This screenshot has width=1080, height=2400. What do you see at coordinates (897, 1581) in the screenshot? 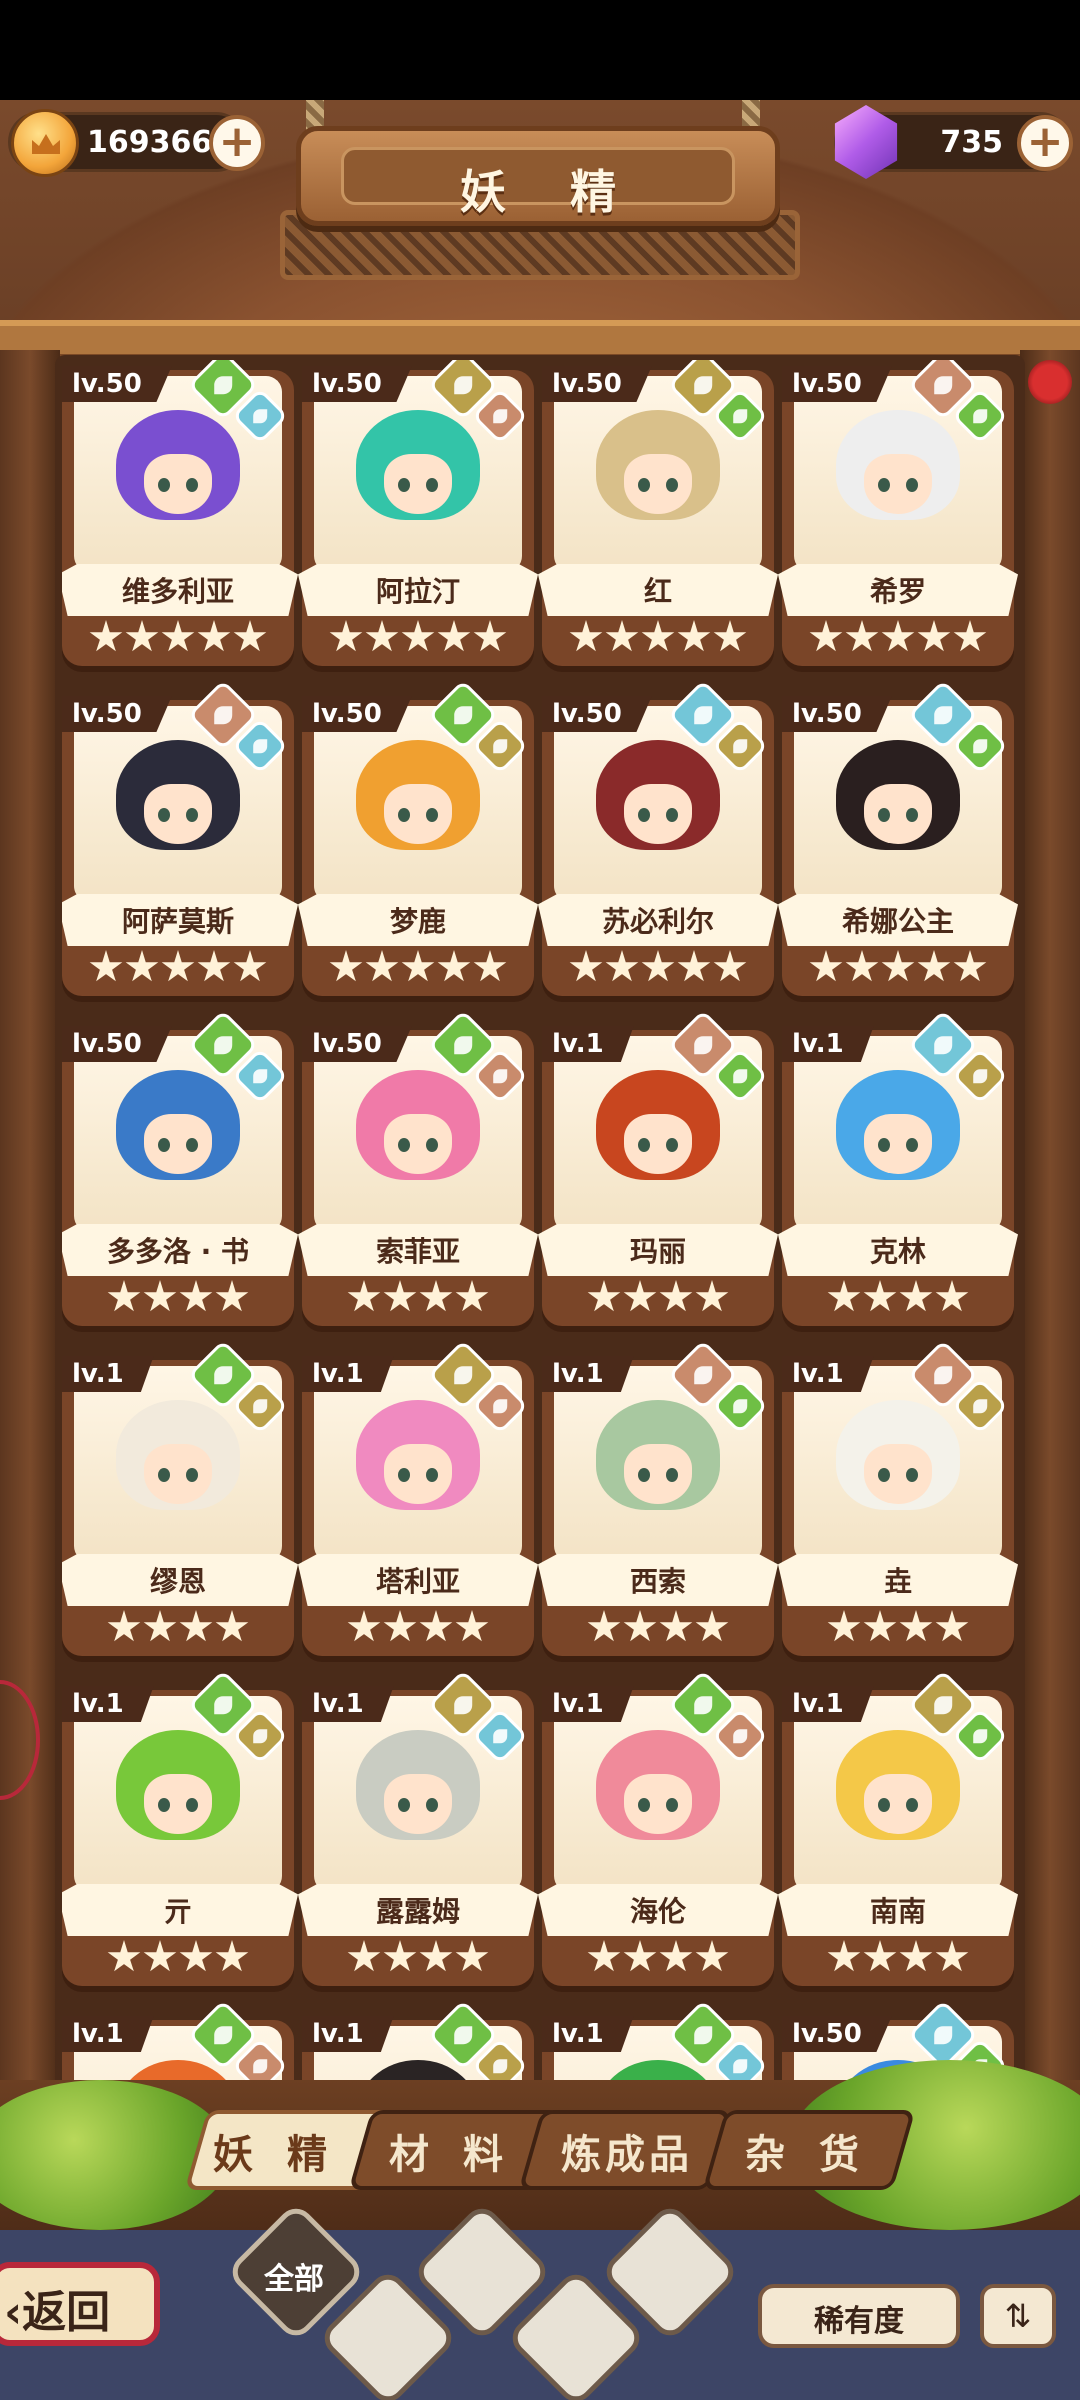
I see `fairy-name: 垚` at bounding box center [897, 1581].